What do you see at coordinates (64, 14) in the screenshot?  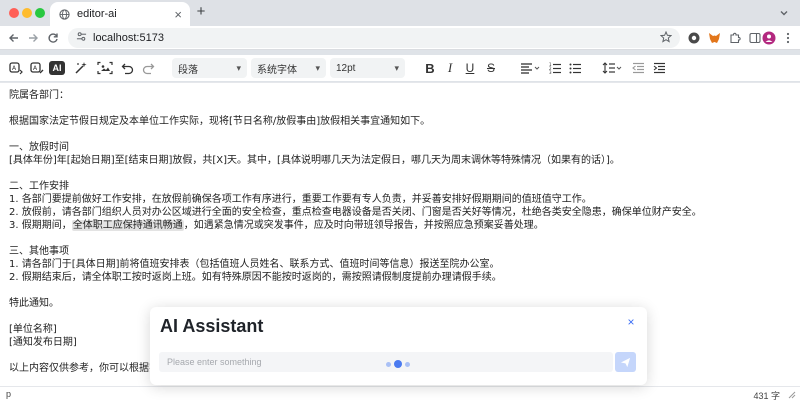 I see `globe-icon` at bounding box center [64, 14].